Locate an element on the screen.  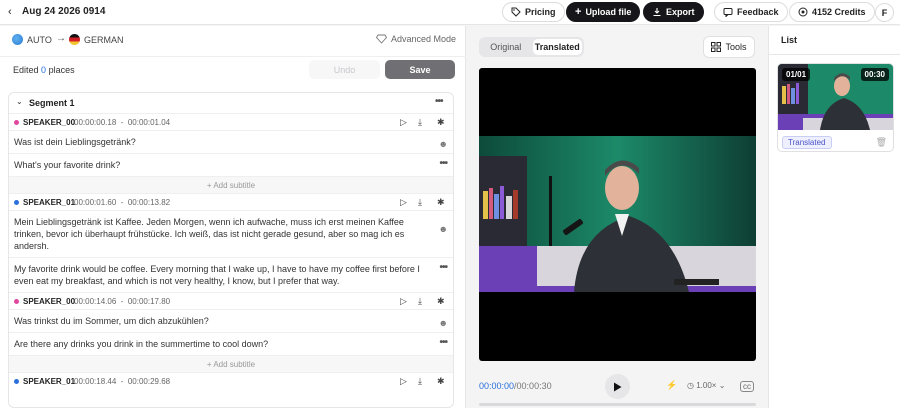
feedback-label: Feedback is located at coordinates (758, 12).